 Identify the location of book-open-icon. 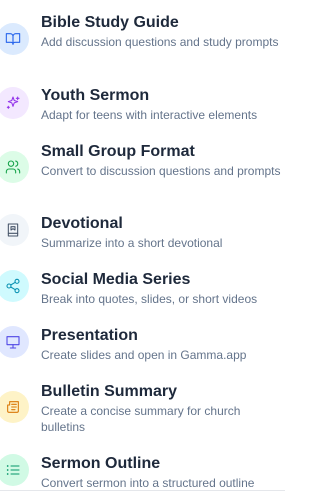
(13, 39).